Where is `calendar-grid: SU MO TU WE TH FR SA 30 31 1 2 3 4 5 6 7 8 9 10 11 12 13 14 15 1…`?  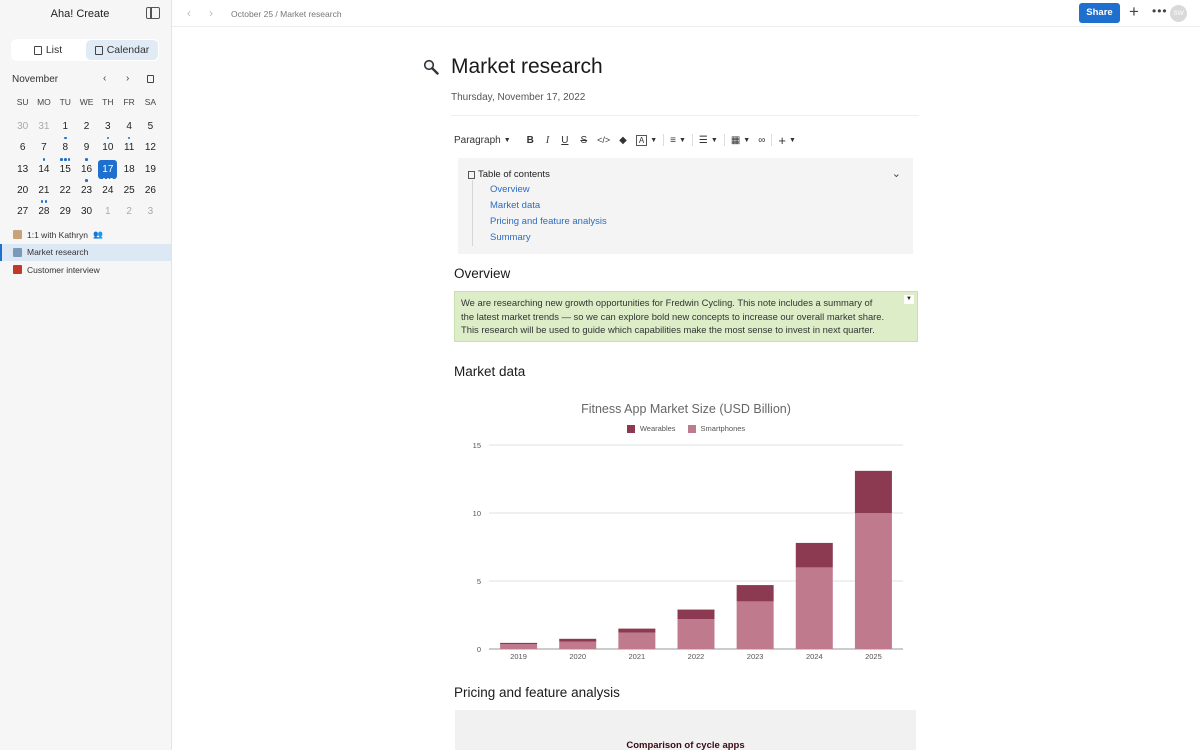 calendar-grid: SU MO TU WE TH FR SA 30 31 1 2 3 4 5 6 7 8 9 10 11 12 13 14 15 1… is located at coordinates (86, 159).